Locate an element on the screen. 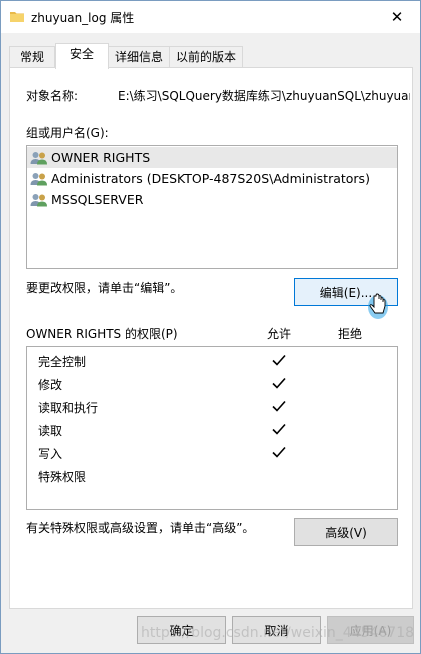  tab-details: 详细信息 is located at coordinates (139, 57).